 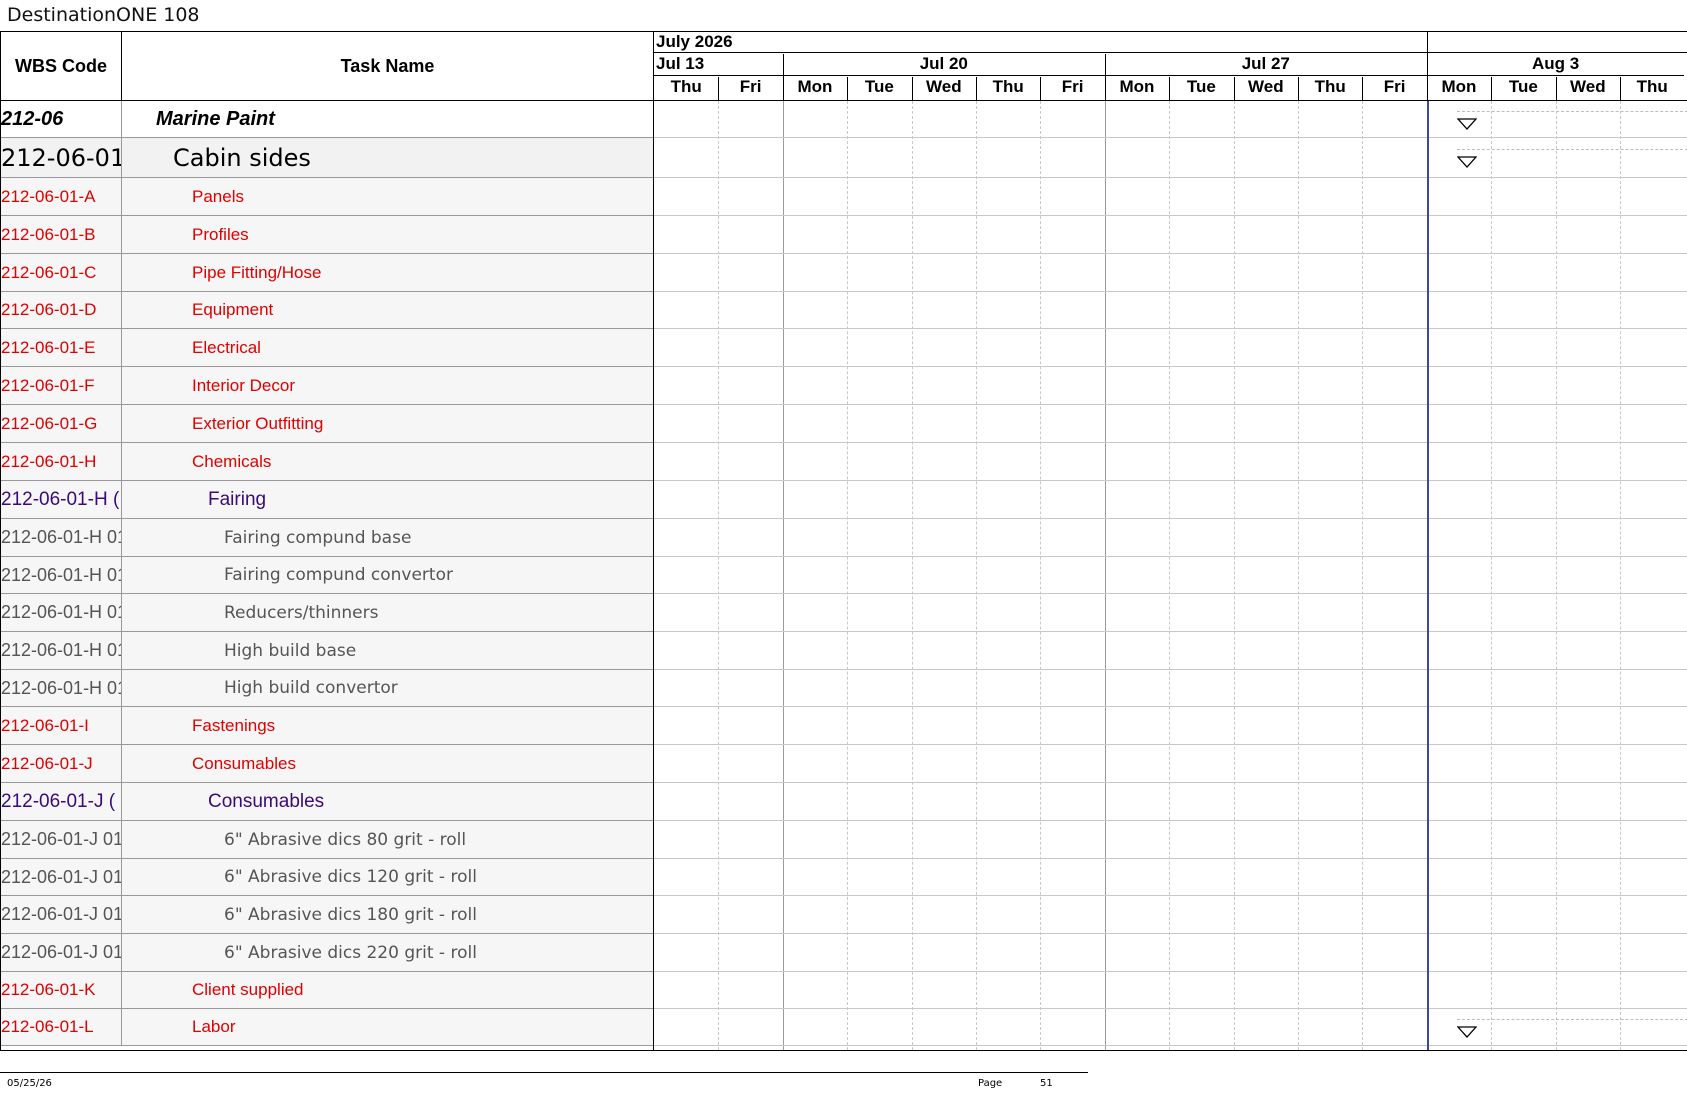 I want to click on task-name-header: Task Name, so click(x=387, y=66).